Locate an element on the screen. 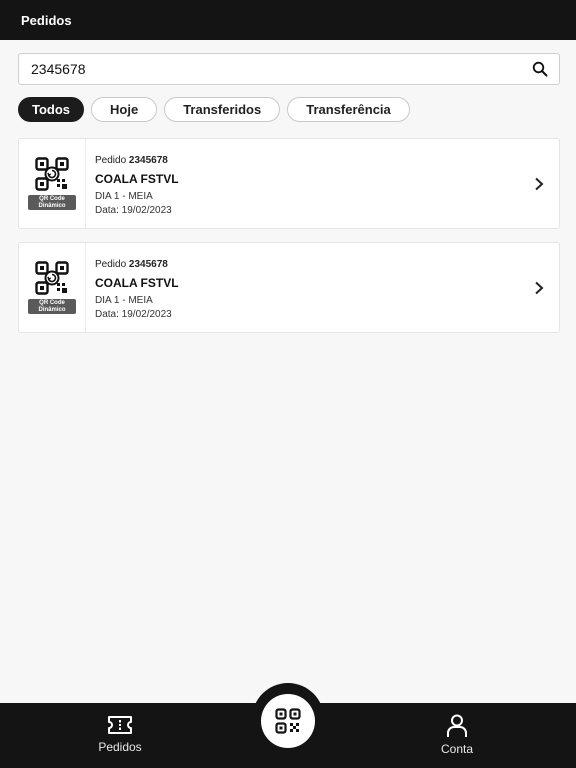 Image resolution: width=576 pixels, height=768 pixels. search-bar is located at coordinates (289, 69).